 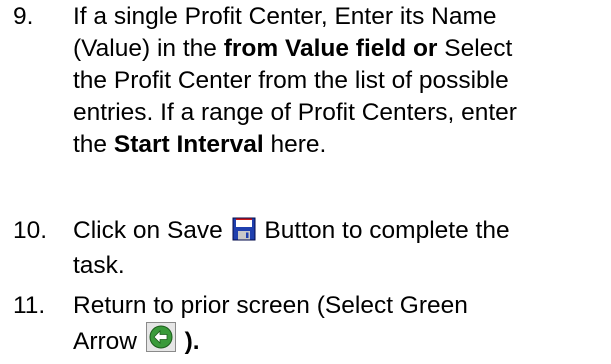 What do you see at coordinates (188, 144) in the screenshot?
I see `bold-term: Start Interval` at bounding box center [188, 144].